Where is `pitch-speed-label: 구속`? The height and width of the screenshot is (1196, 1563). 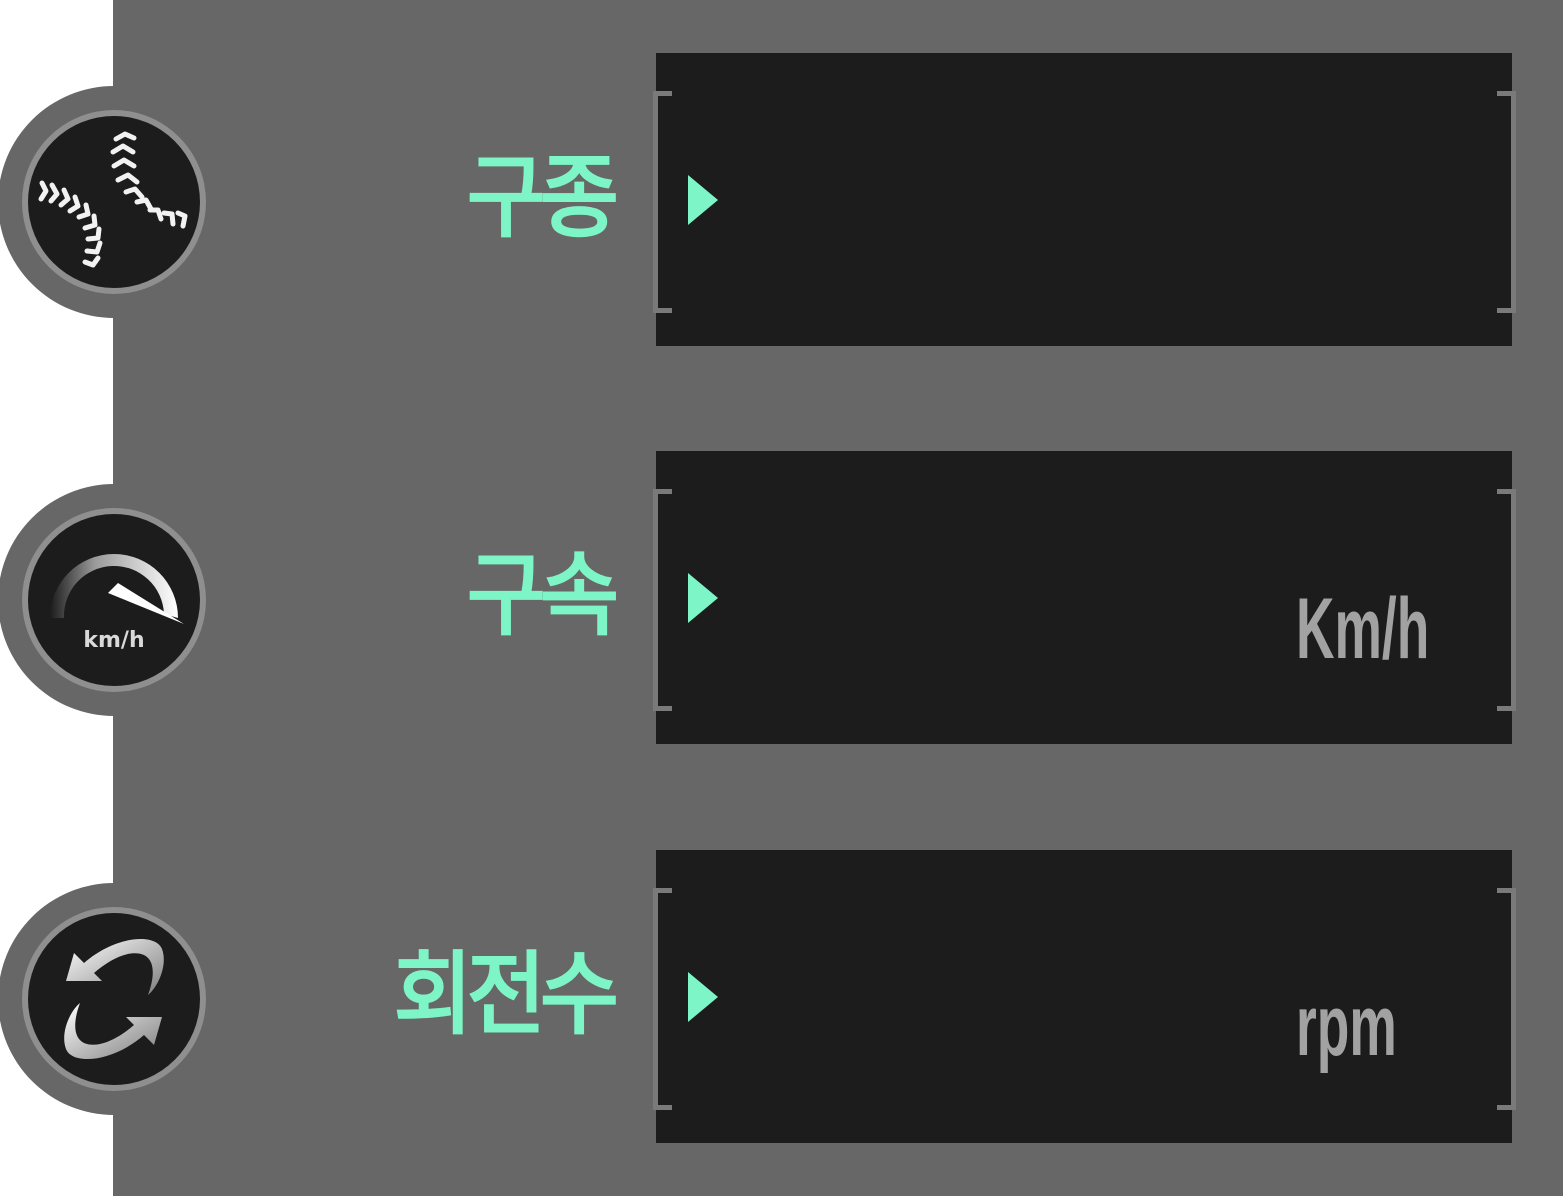
pitch-speed-label: 구속 is located at coordinates (542, 596).